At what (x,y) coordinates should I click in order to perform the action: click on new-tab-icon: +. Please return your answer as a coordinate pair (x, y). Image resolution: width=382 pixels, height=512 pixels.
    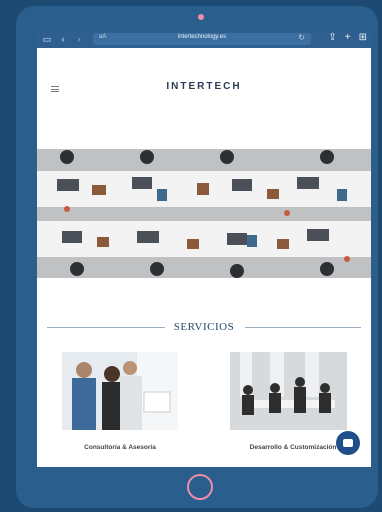
    Looking at the image, I should click on (348, 37).